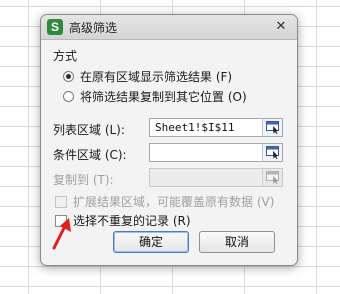 The height and width of the screenshot is (294, 340). What do you see at coordinates (281, 27) in the screenshot?
I see `close-icon: ✕` at bounding box center [281, 27].